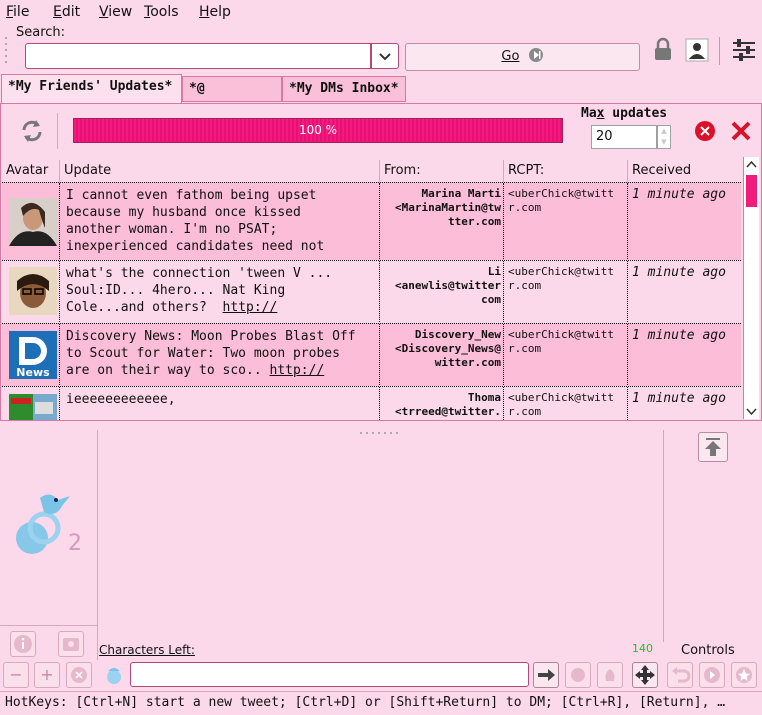 This screenshot has height=715, width=762. I want to click on characters-left-count: 140, so click(642, 648).